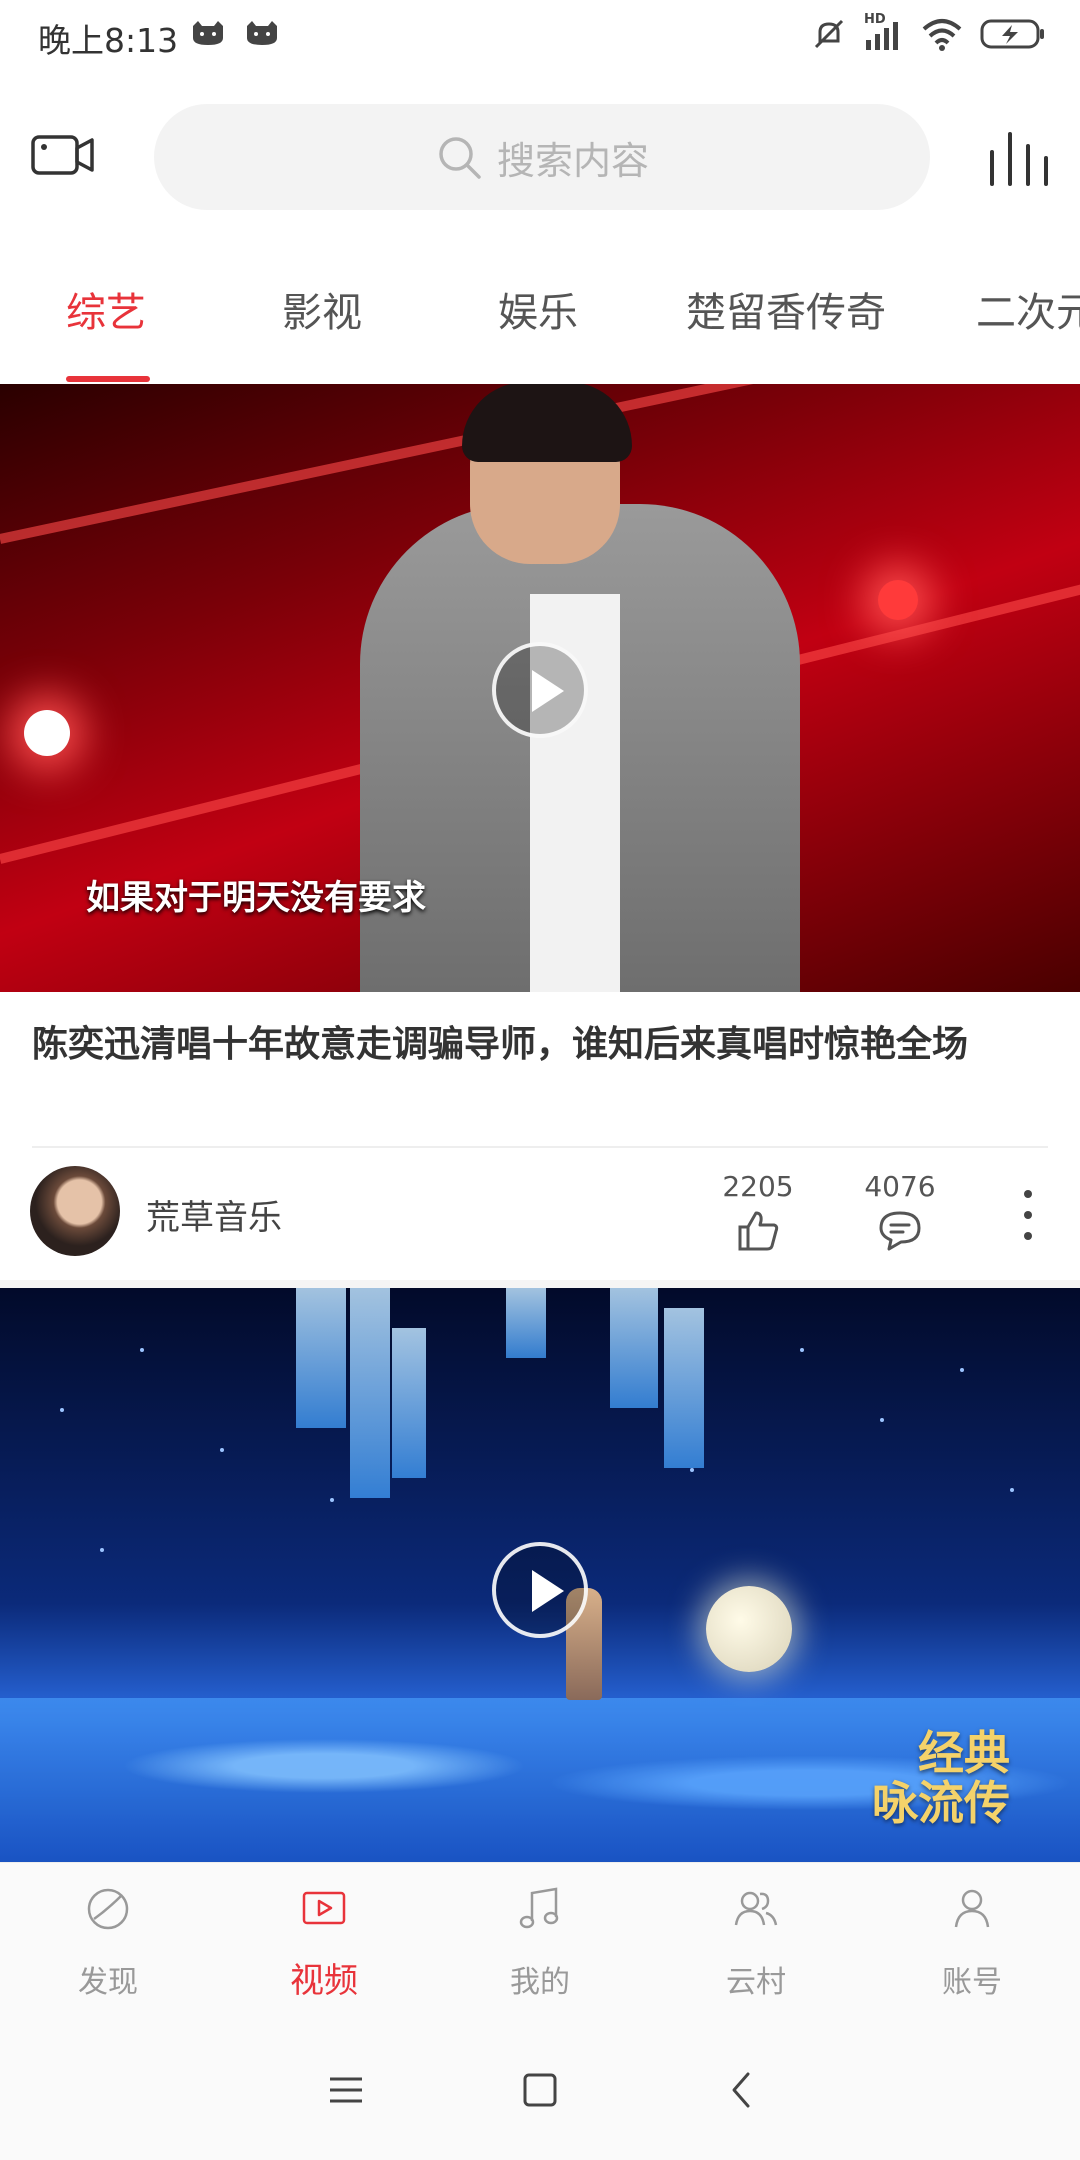  I want to click on battery-charging-icon, so click(1012, 34).